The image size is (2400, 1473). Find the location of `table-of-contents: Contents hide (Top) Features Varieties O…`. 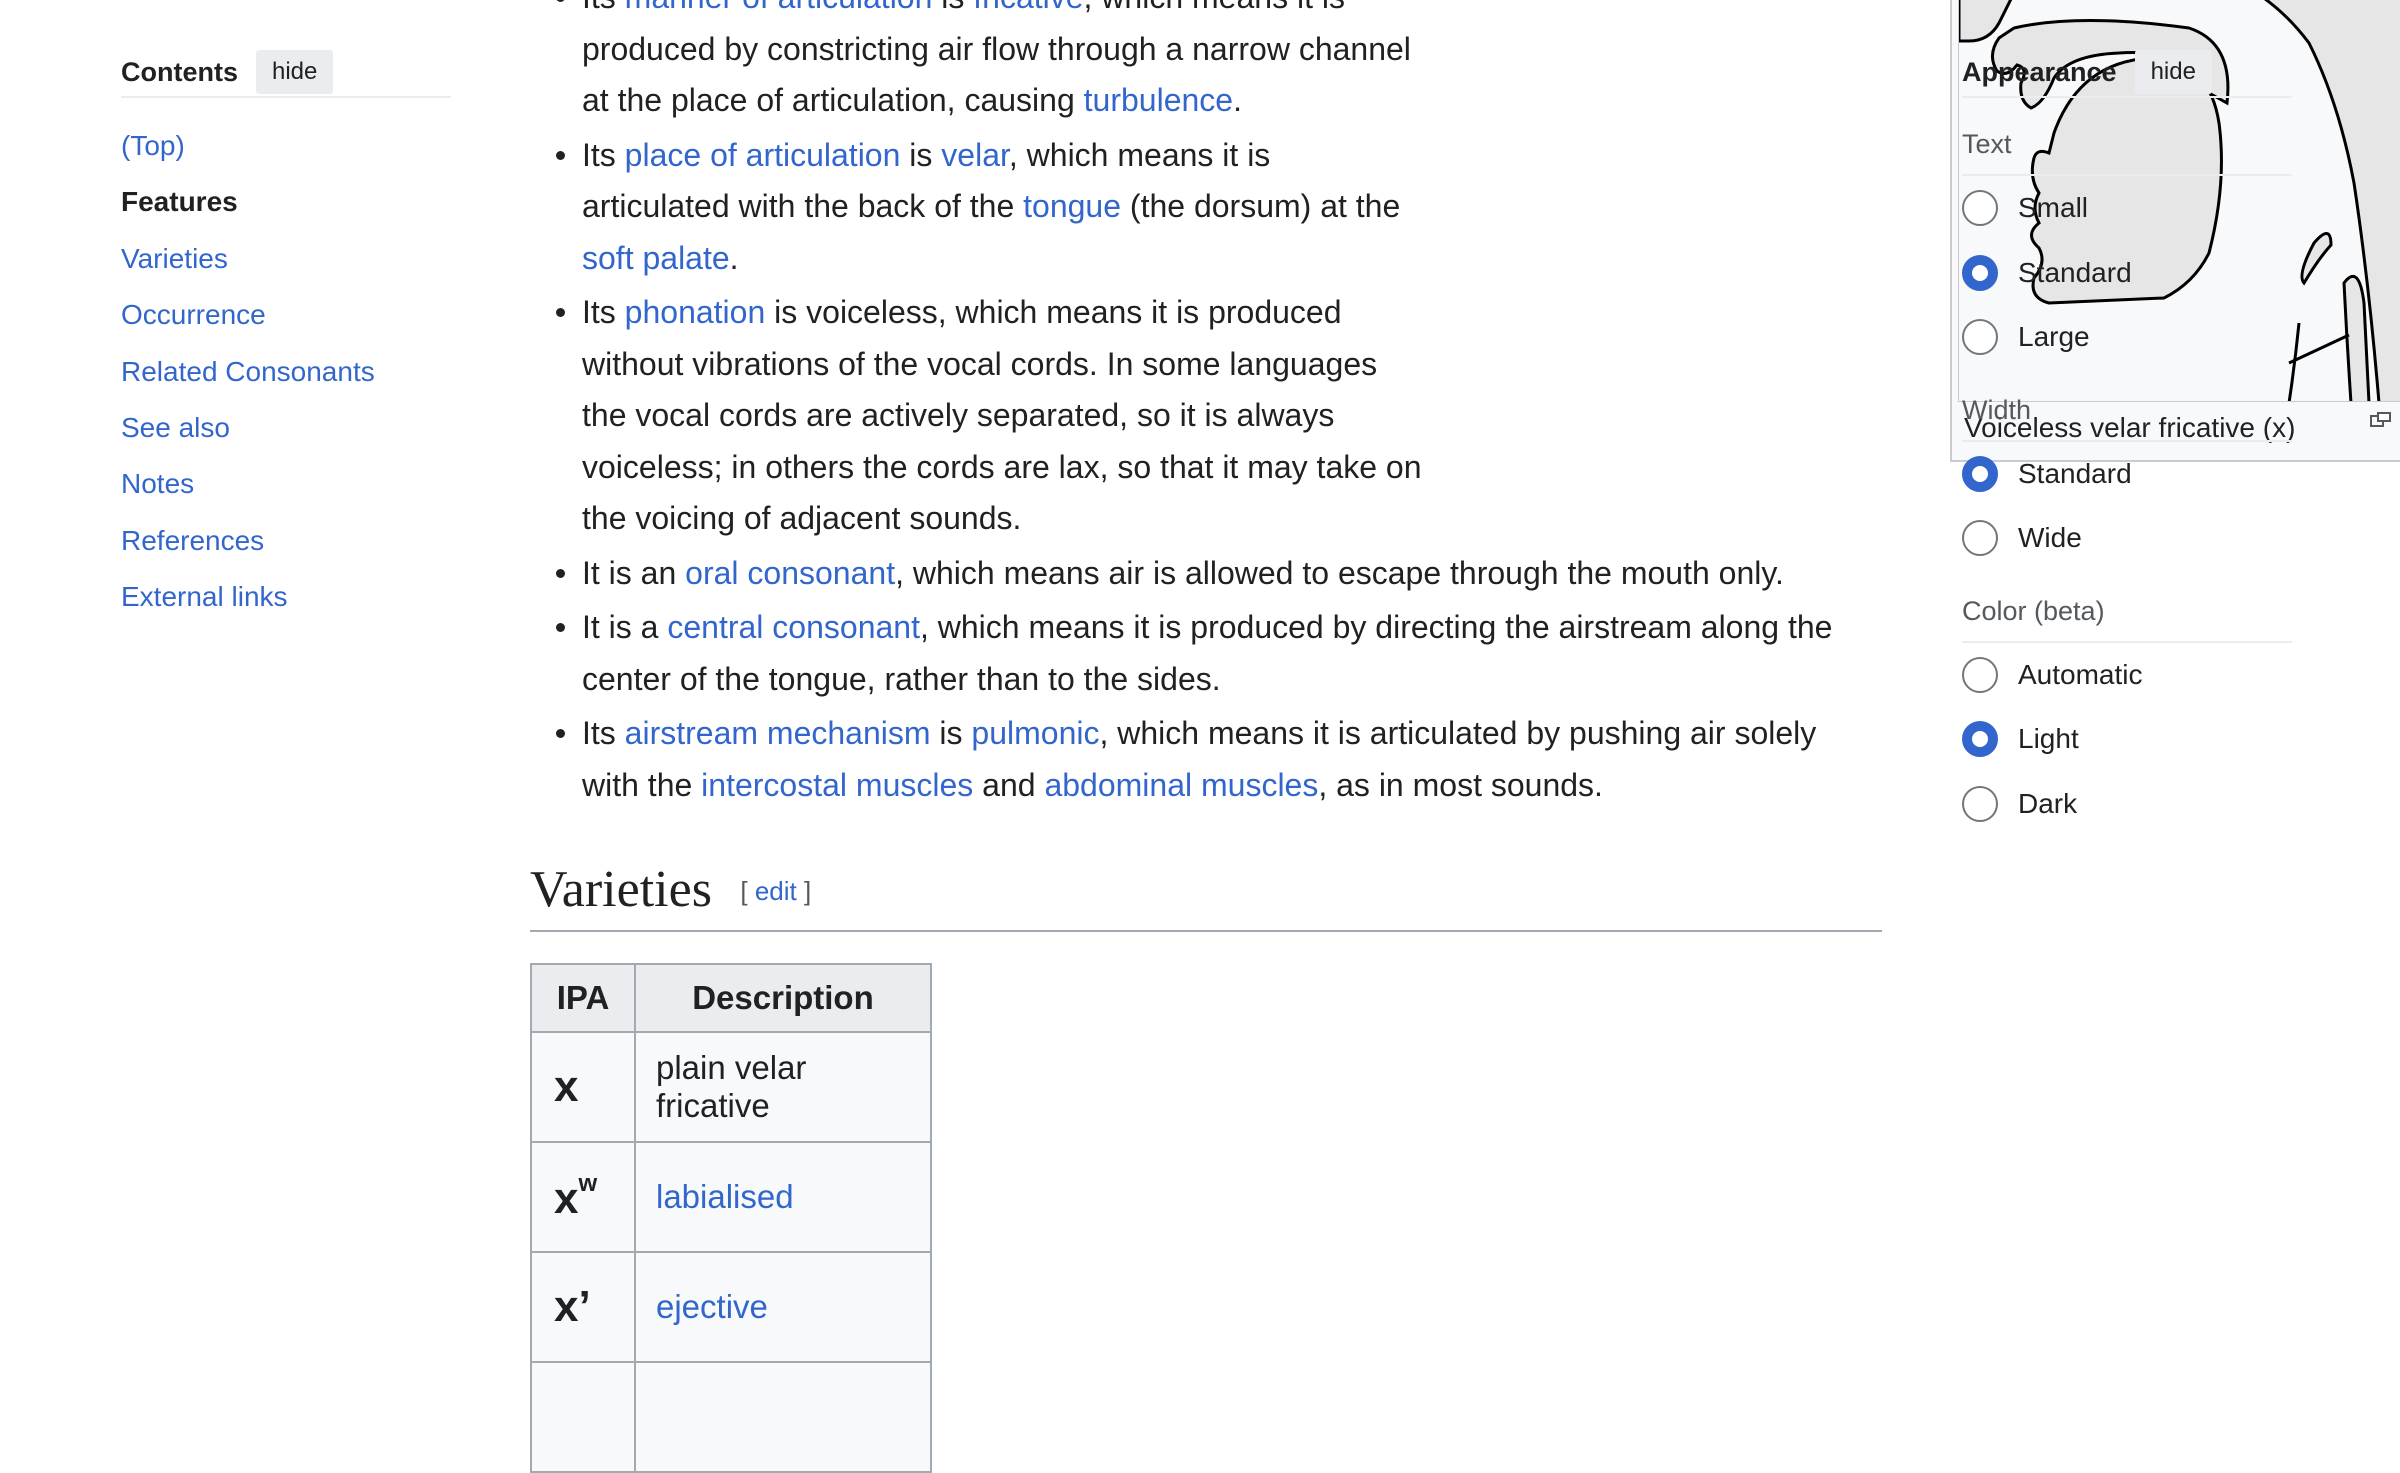

table-of-contents: Contents hide (Top) Features Varieties O… is located at coordinates (286, 337).